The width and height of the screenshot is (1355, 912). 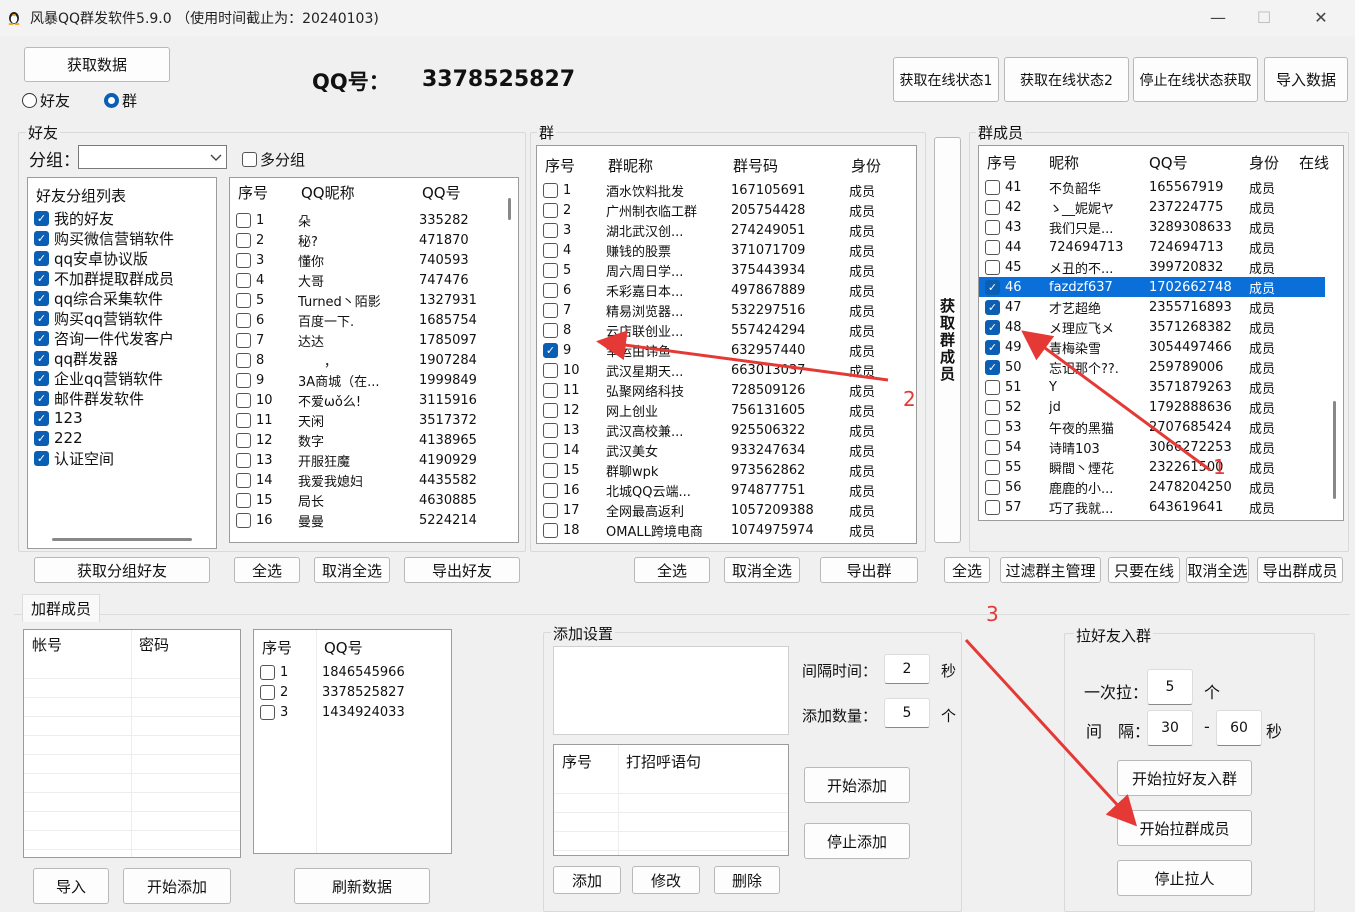 What do you see at coordinates (46, 100) in the screenshot?
I see `radio-friend: 好友` at bounding box center [46, 100].